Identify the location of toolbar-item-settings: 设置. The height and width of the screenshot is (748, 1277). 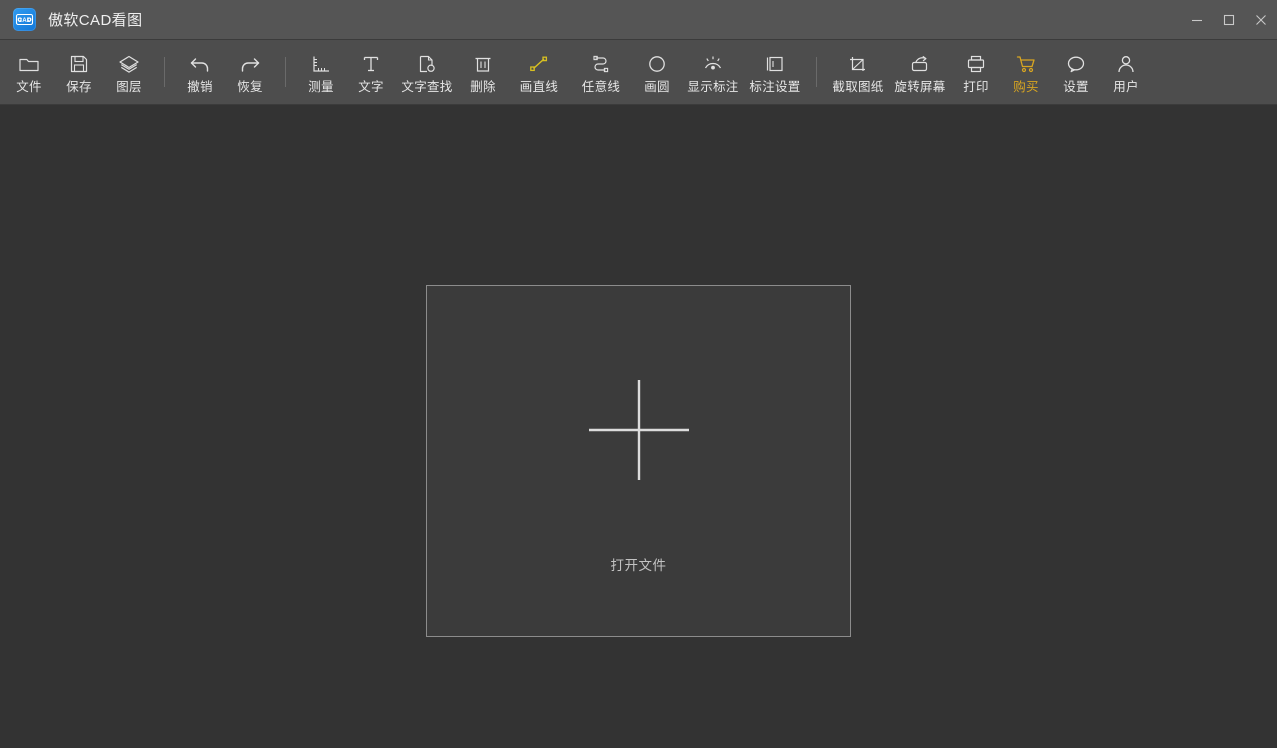
(1076, 72).